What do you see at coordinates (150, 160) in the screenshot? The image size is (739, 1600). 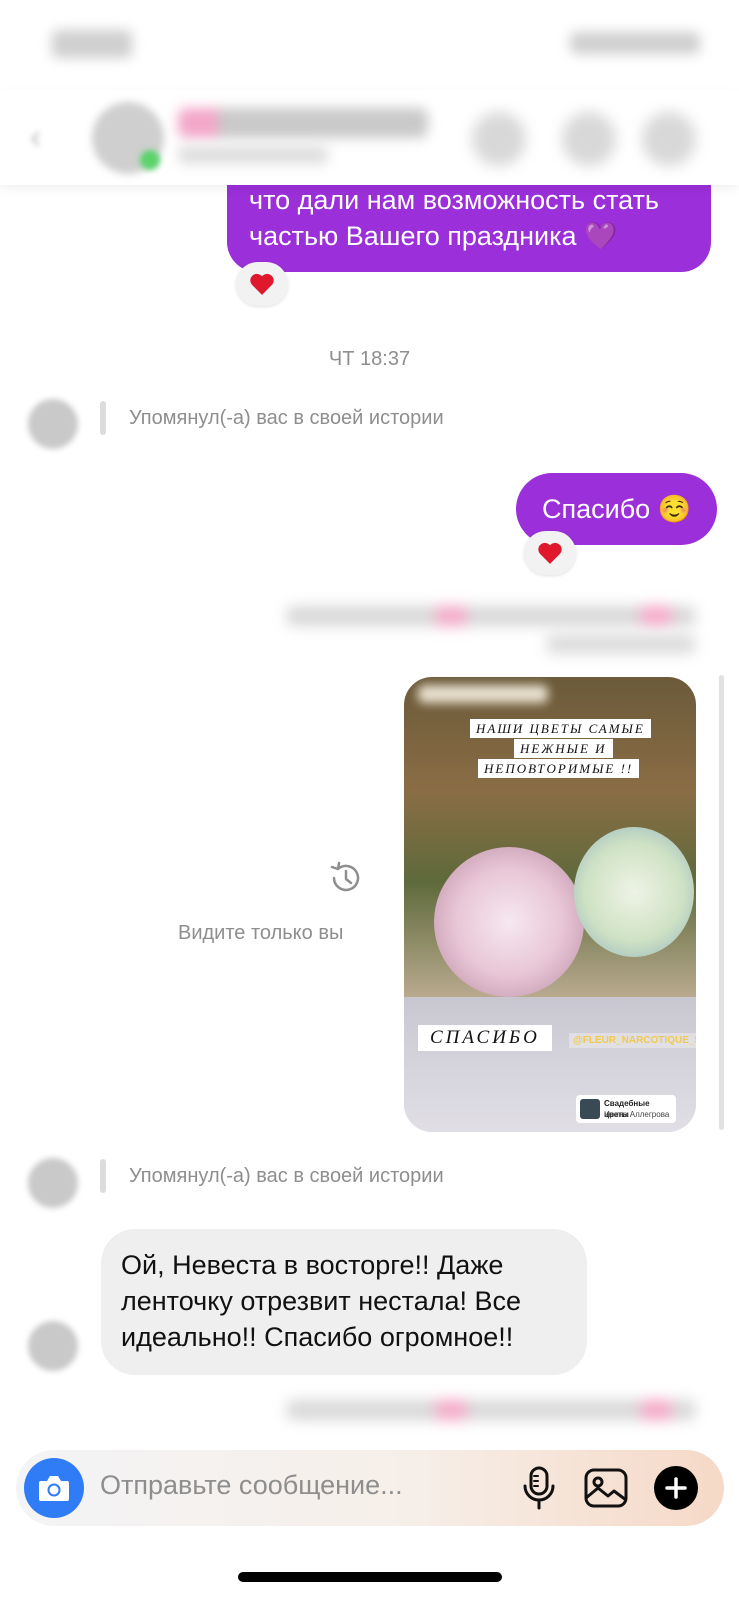 I see `online-indicator` at bounding box center [150, 160].